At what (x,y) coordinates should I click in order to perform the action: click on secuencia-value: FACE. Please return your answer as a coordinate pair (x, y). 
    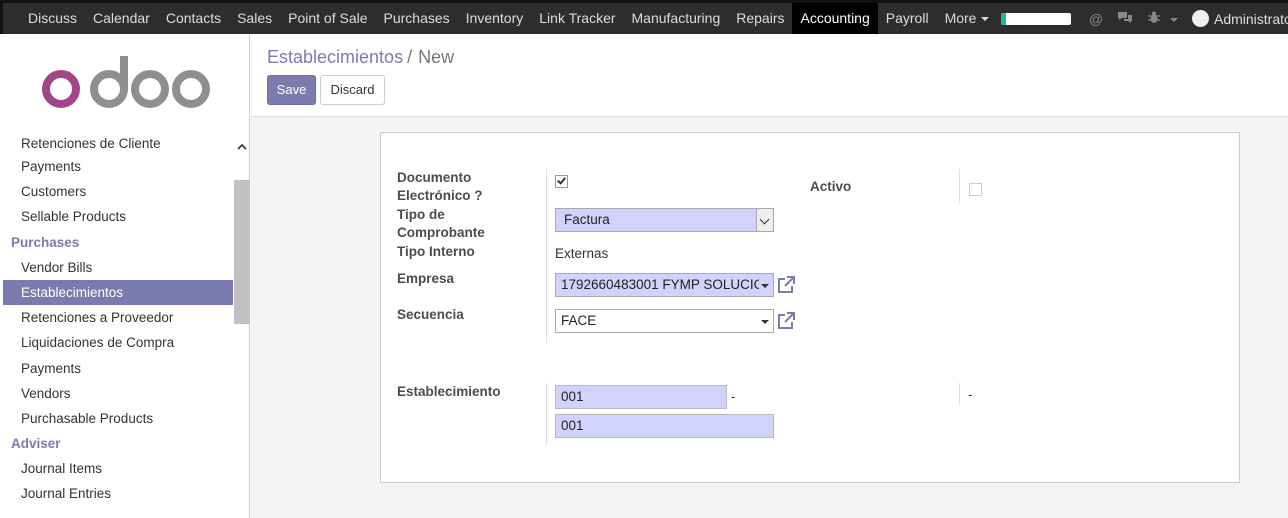
    Looking at the image, I should click on (579, 320).